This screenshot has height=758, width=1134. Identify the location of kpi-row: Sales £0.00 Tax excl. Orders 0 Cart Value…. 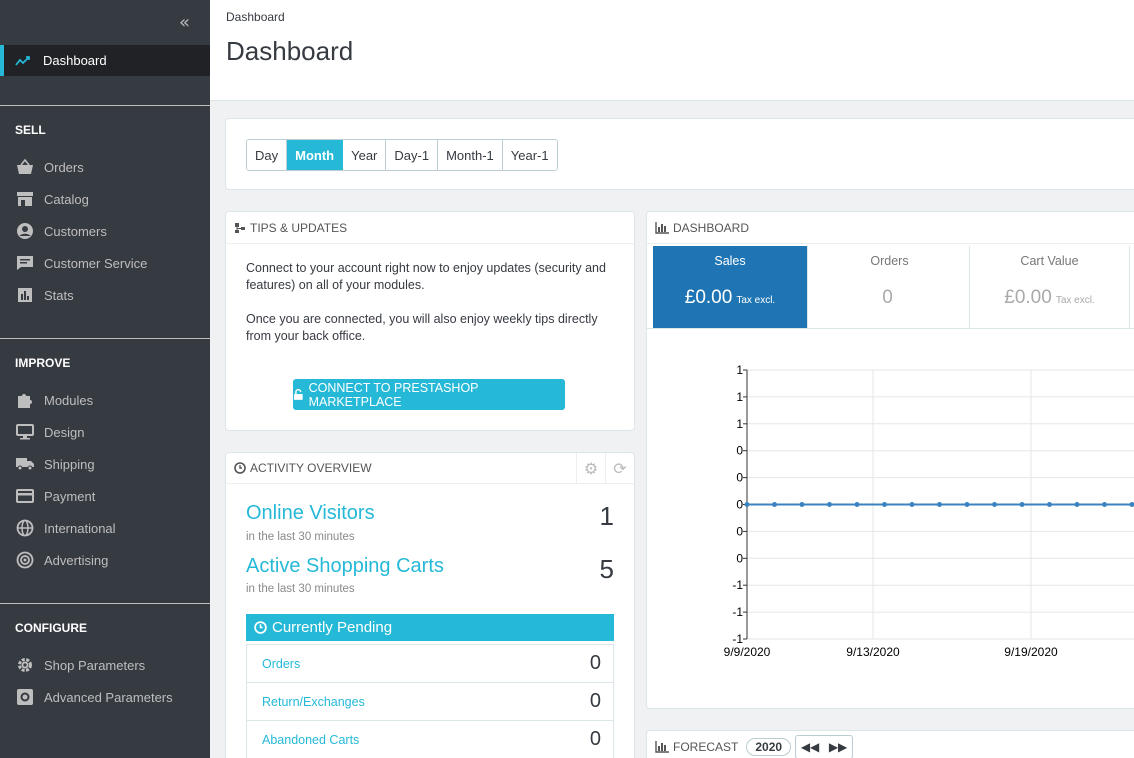
(891, 287).